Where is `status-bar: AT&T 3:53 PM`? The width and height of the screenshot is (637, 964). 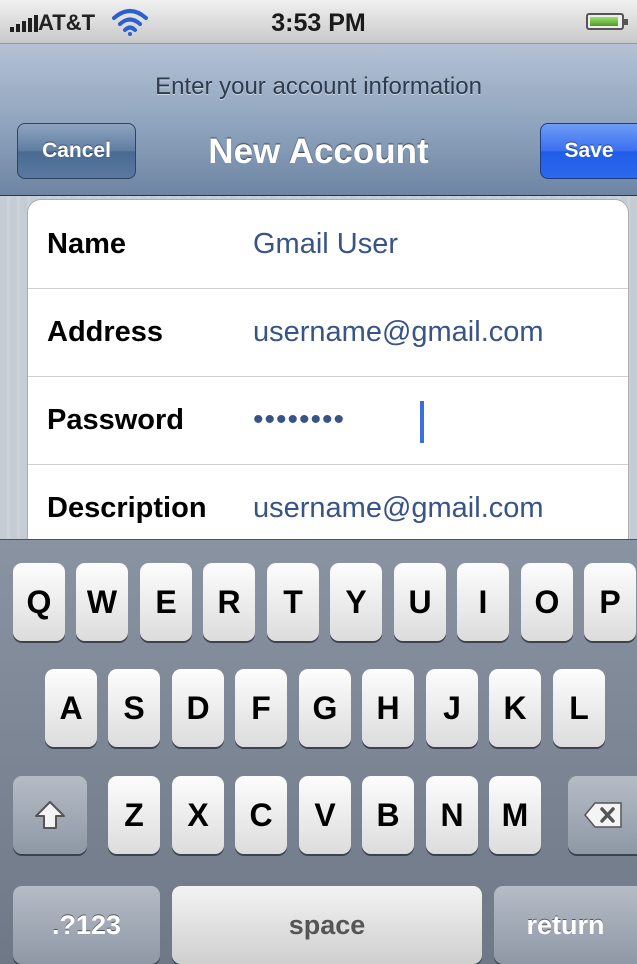 status-bar: AT&T 3:53 PM is located at coordinates (318, 22).